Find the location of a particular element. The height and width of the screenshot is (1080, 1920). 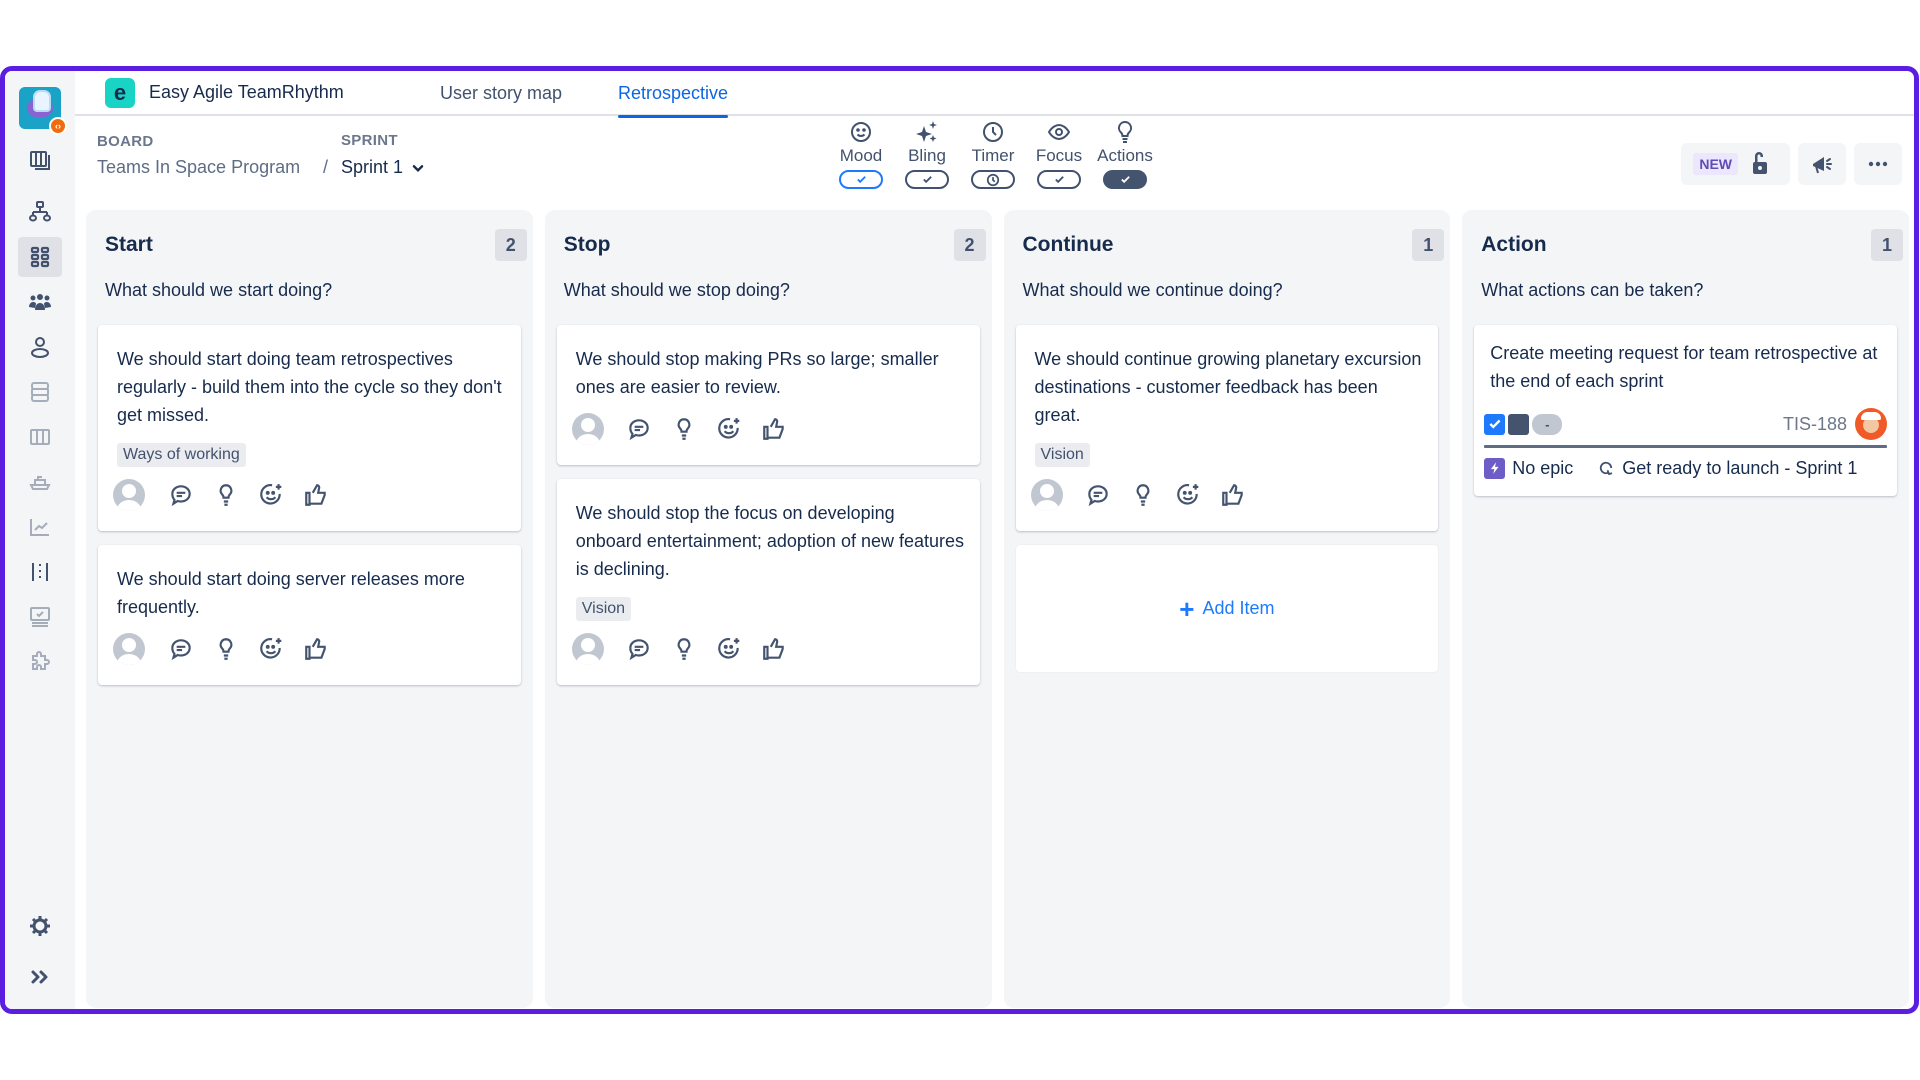

timer-toggle is located at coordinates (993, 179).